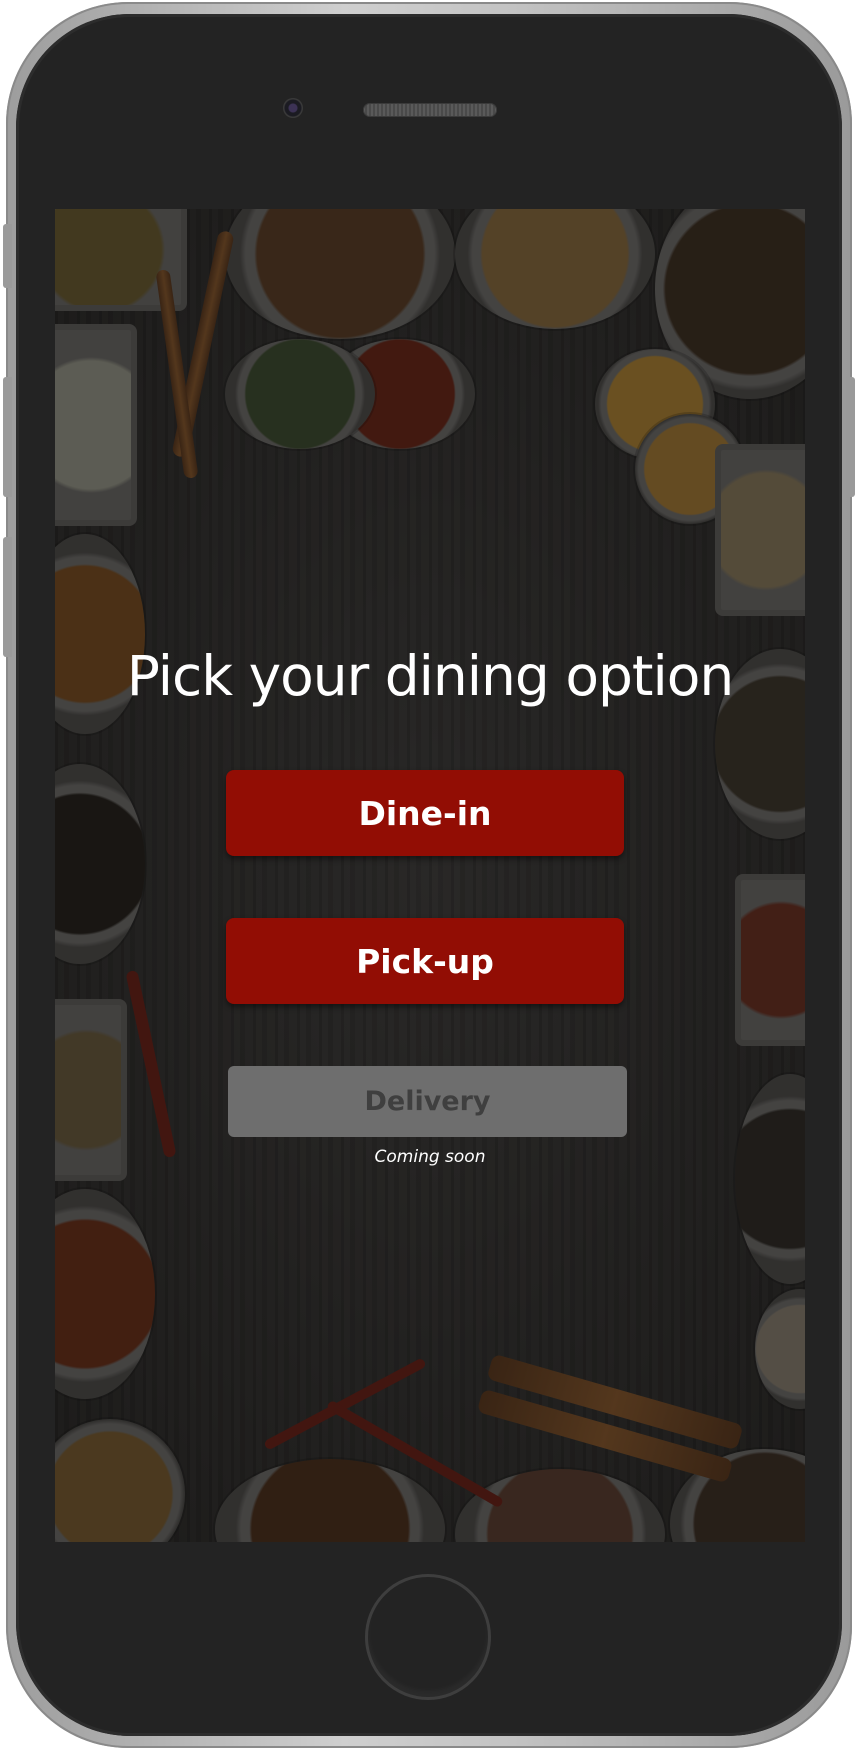  Describe the element at coordinates (7, 437) in the screenshot. I see `volume-up-button` at that location.